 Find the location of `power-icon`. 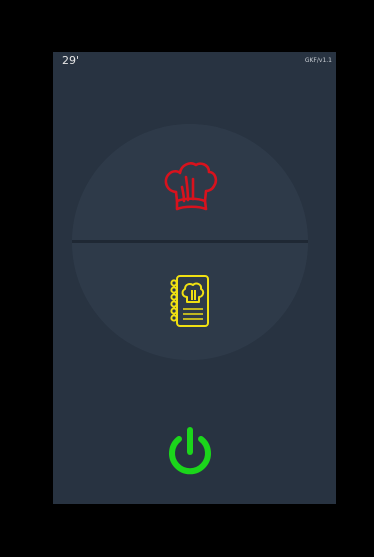

power-icon is located at coordinates (190, 451).